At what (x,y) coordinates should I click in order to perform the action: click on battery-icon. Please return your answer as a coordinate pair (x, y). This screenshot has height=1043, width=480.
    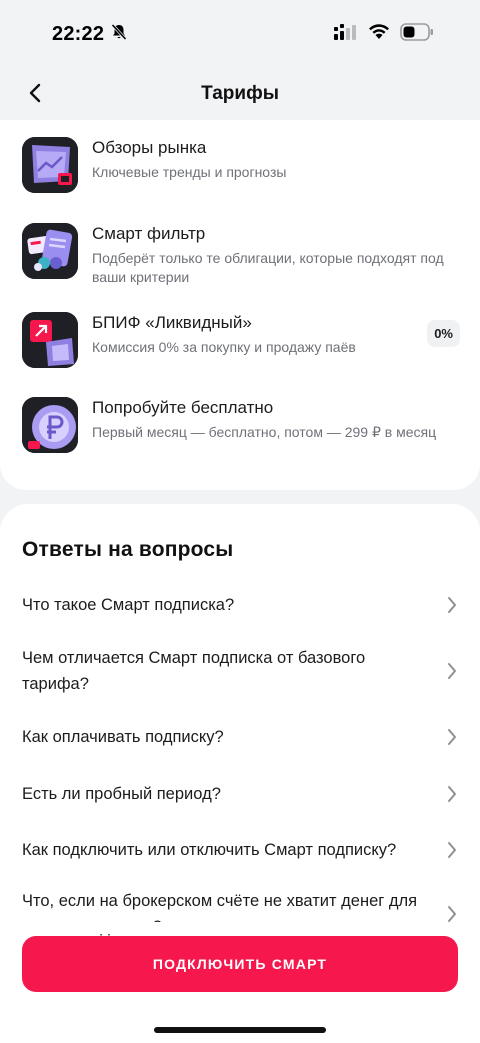
    Looking at the image, I should click on (417, 34).